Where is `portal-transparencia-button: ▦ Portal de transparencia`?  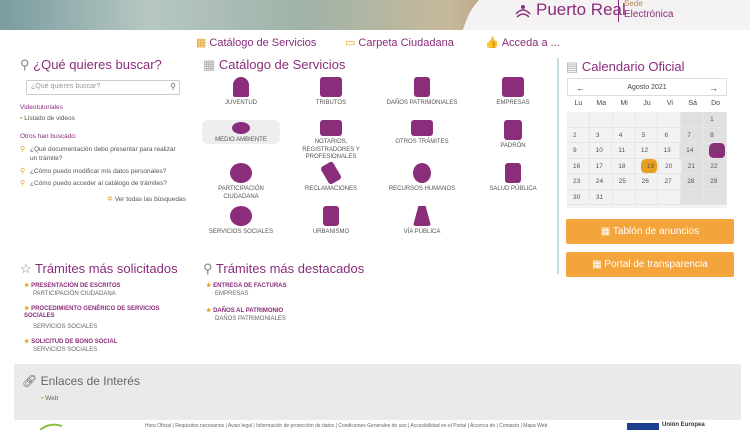
portal-transparencia-button: ▦ Portal de transparencia is located at coordinates (650, 264).